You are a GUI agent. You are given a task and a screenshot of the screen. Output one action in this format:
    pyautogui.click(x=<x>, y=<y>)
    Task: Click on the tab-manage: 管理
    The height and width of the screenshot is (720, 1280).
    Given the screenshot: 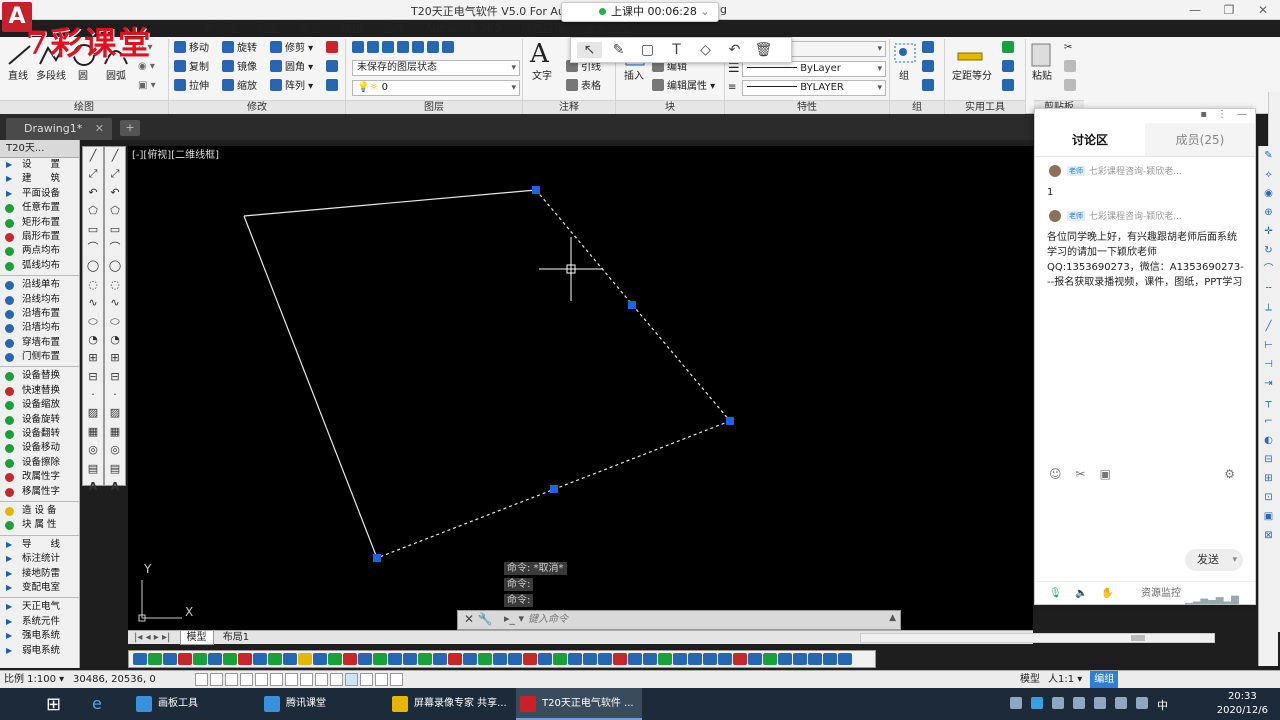 What is the action you would take?
    pyautogui.click(x=310, y=29)
    